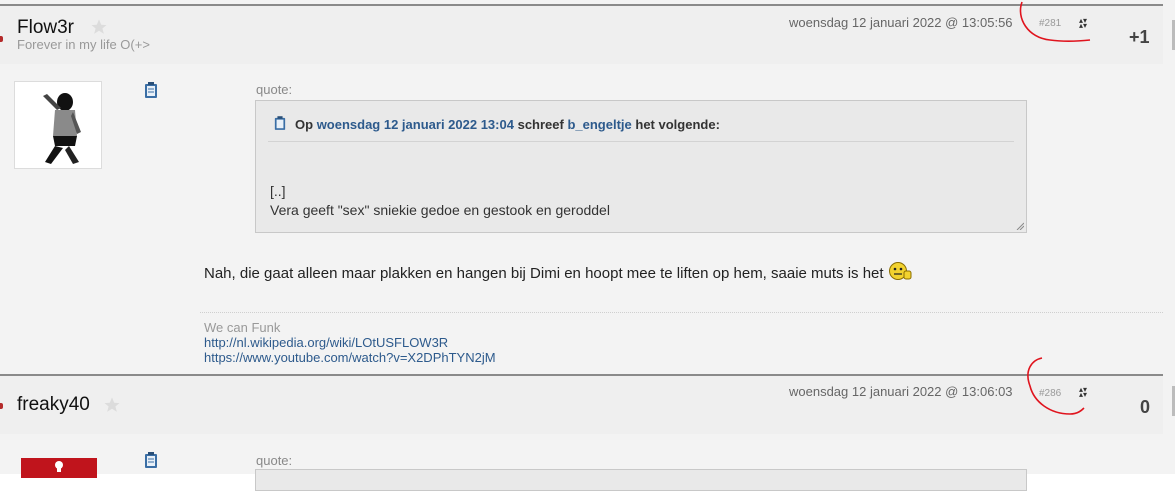 The width and height of the screenshot is (1175, 491). Describe the element at coordinates (304, 124) in the screenshot. I see `quote-op: Op` at that location.